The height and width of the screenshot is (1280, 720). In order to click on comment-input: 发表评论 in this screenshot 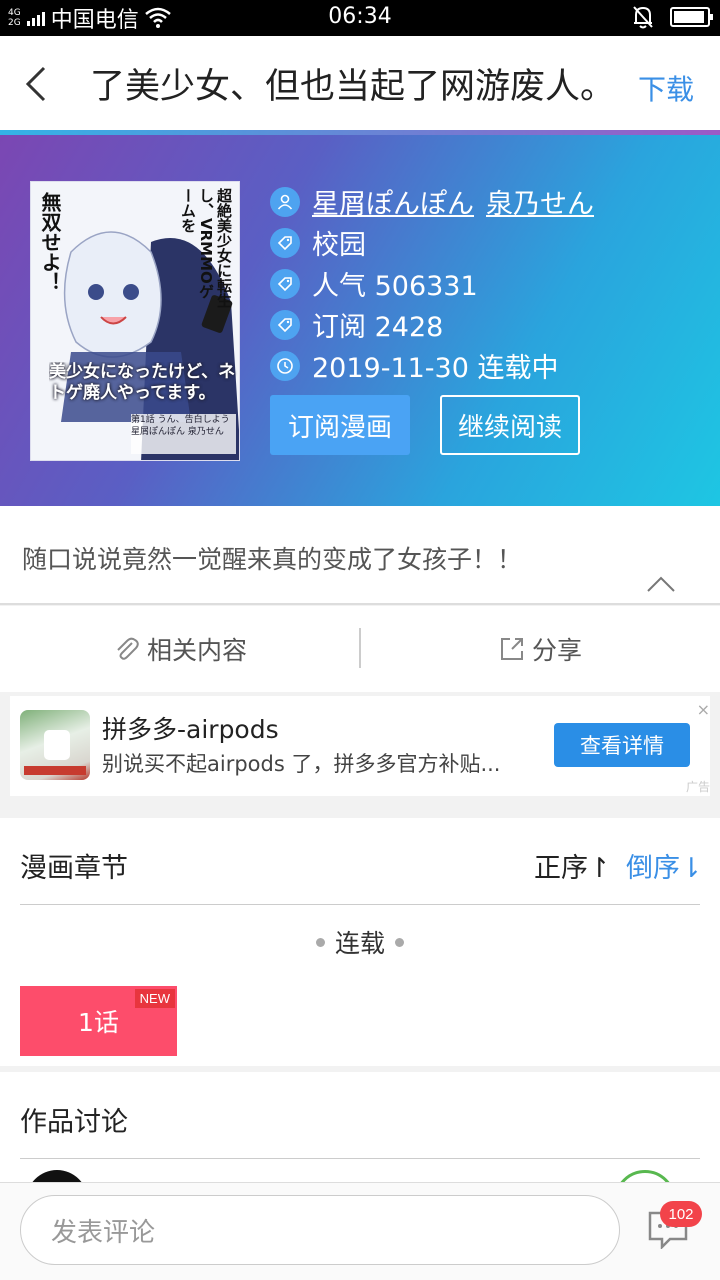, I will do `click(320, 1230)`.